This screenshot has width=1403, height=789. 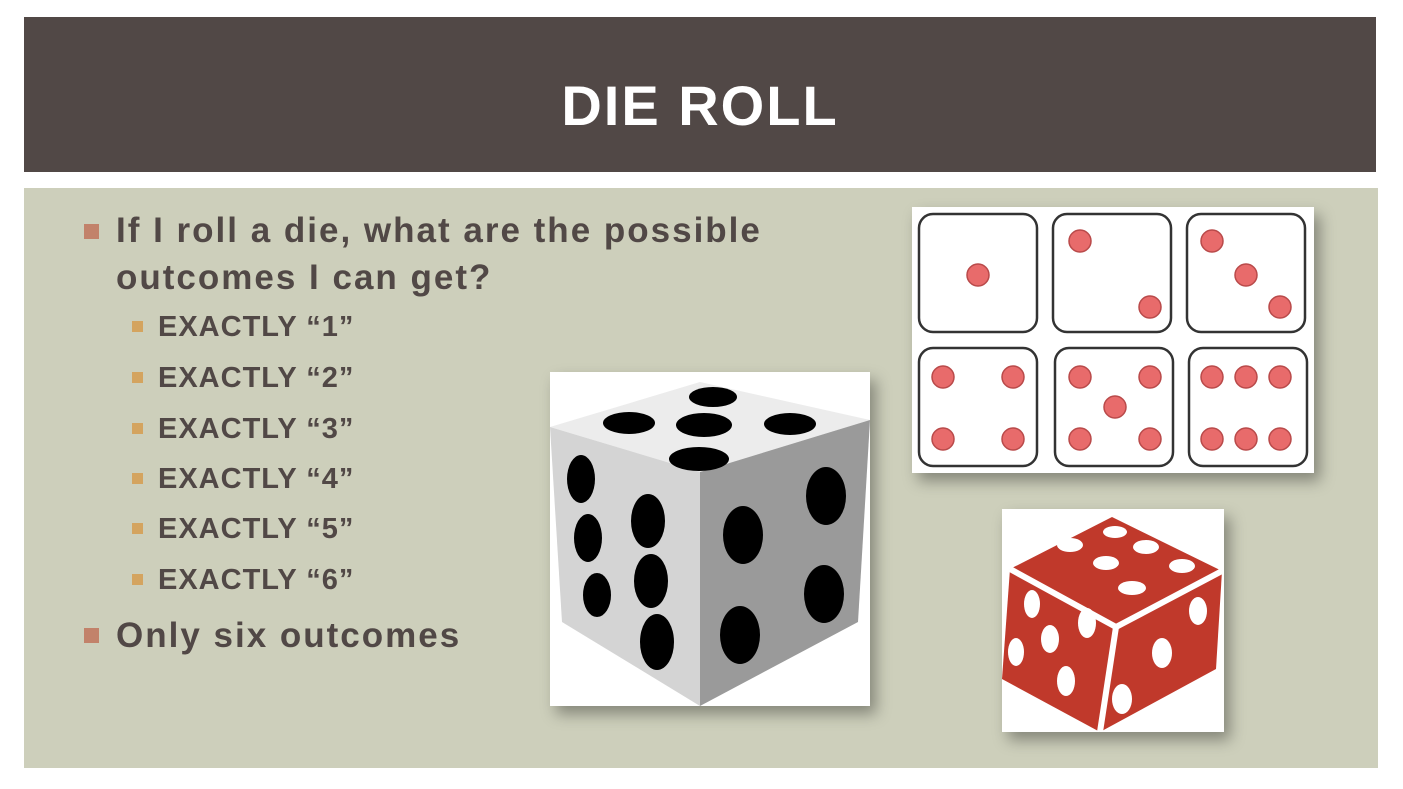 What do you see at coordinates (700, 105) in the screenshot?
I see `slide-title: DIE ROLL` at bounding box center [700, 105].